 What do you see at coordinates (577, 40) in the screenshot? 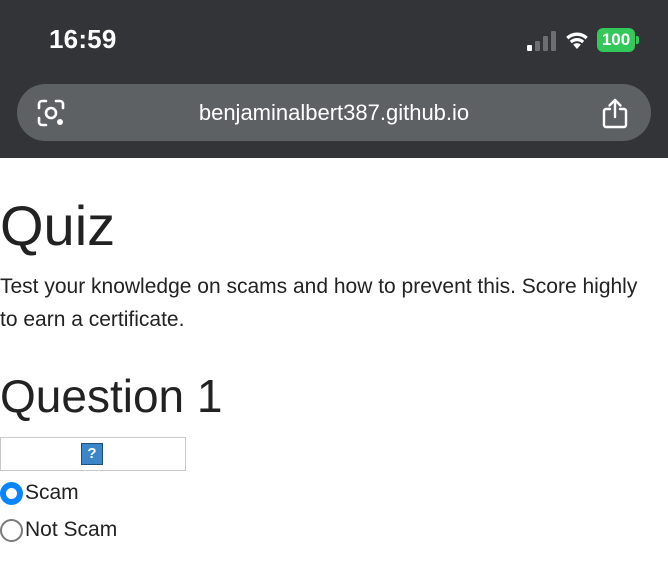
I see `wifi-icon` at bounding box center [577, 40].